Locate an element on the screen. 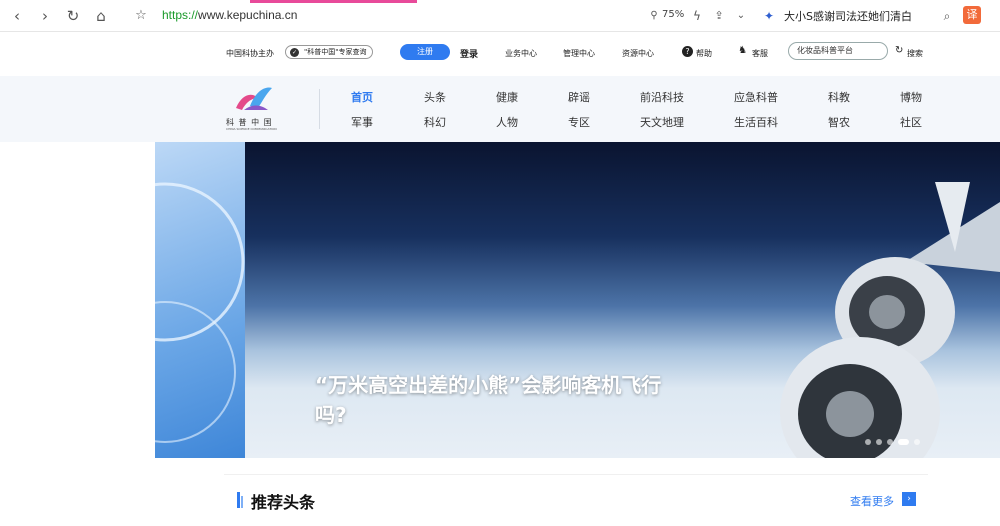  star-icon: ☆ is located at coordinates (141, 16).